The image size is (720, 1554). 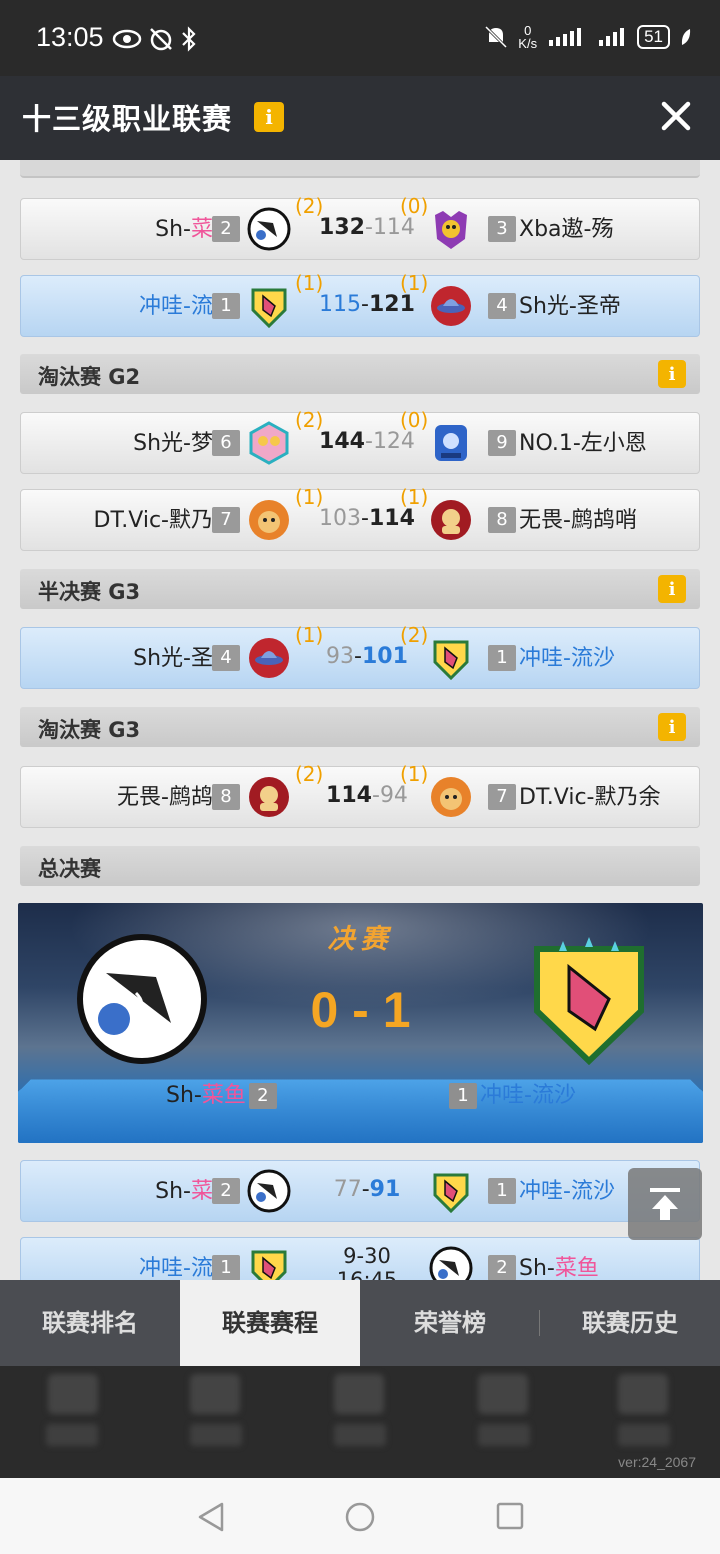 What do you see at coordinates (367, 227) in the screenshot?
I see `match-score: 132-114` at bounding box center [367, 227].